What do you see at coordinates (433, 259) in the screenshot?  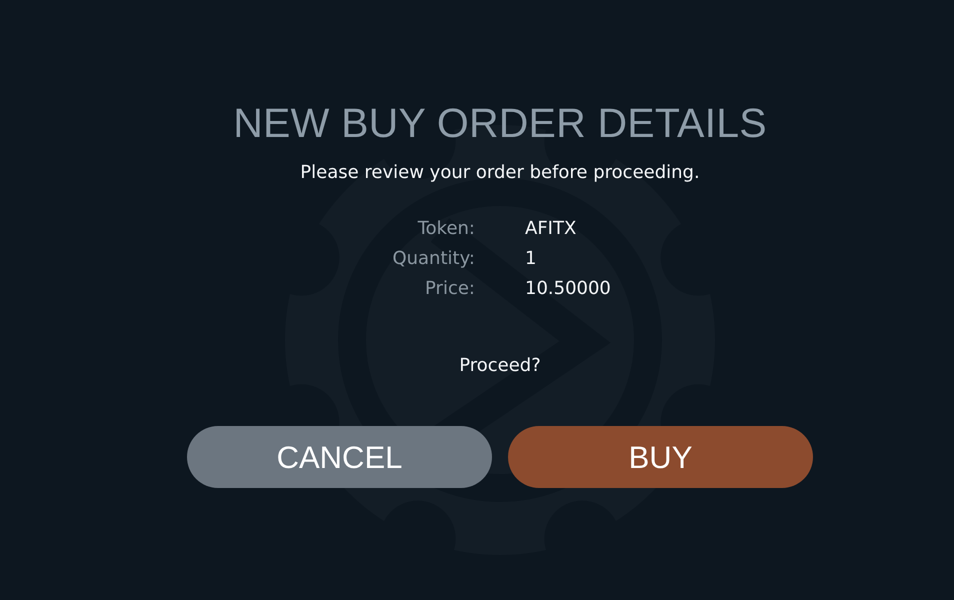 I see `detail-label: Quantity:` at bounding box center [433, 259].